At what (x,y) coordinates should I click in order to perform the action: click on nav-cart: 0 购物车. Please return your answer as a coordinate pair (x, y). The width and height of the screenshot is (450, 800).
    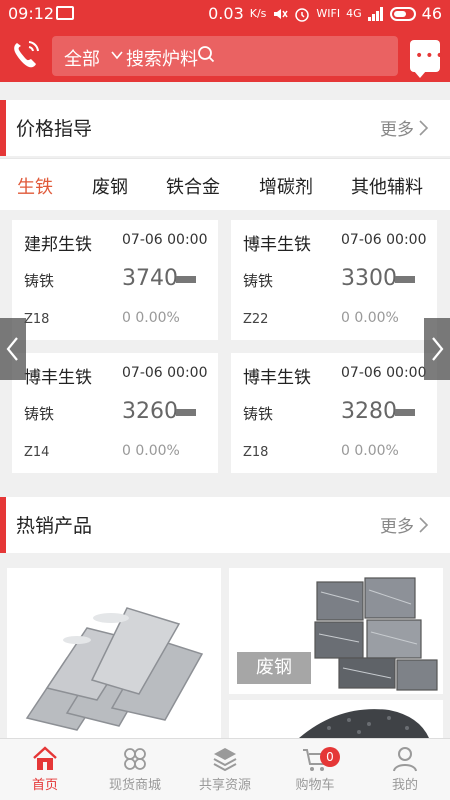
    Looking at the image, I should click on (315, 769).